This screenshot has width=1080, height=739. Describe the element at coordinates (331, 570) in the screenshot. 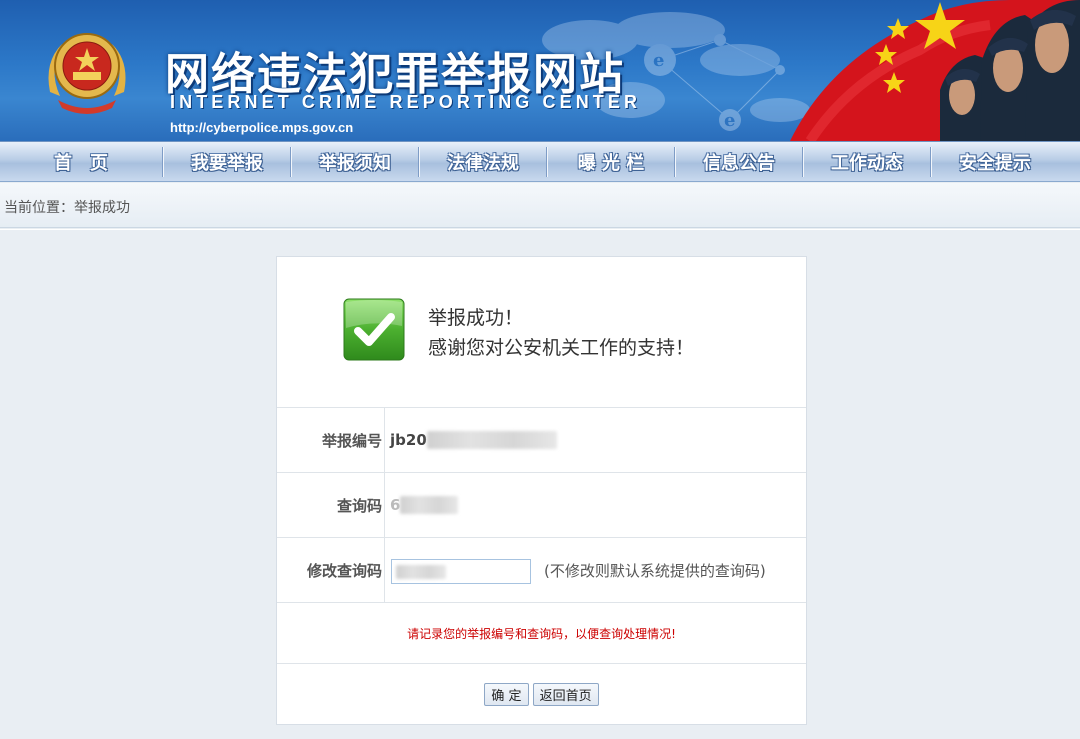

I see `edit-code-label: 修改查询码` at that location.